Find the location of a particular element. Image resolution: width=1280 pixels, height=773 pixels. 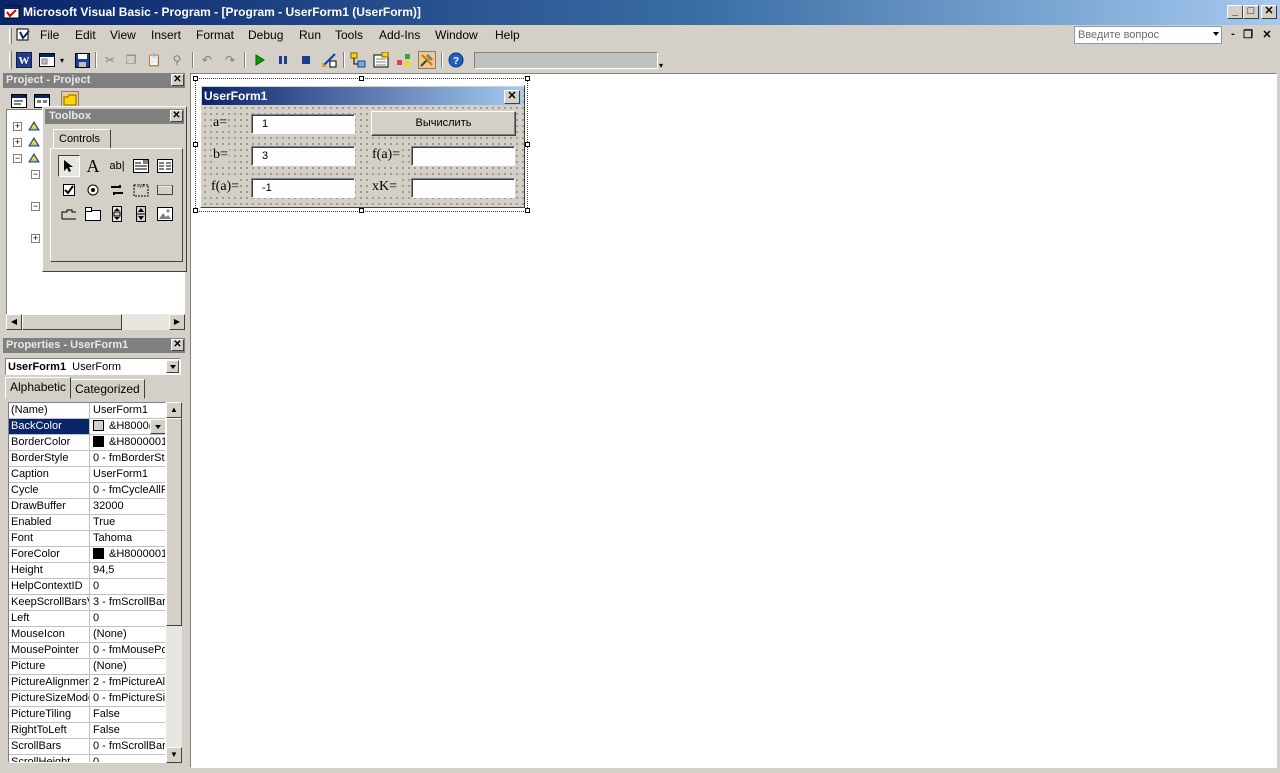

property-value: 3 - fmScrollBar is located at coordinates (128, 602).